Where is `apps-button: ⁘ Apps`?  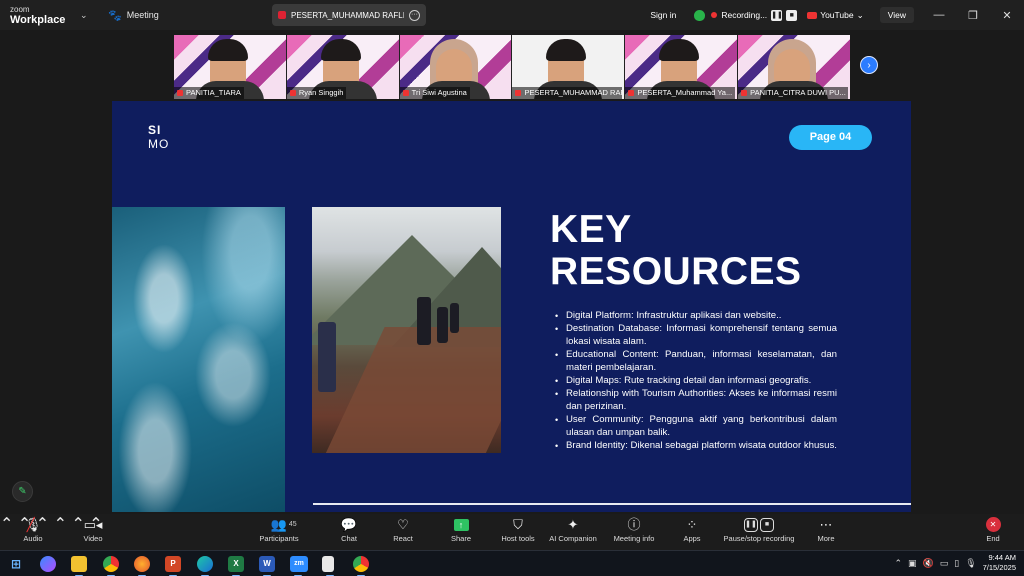 apps-button: ⁘ Apps is located at coordinates (692, 532).